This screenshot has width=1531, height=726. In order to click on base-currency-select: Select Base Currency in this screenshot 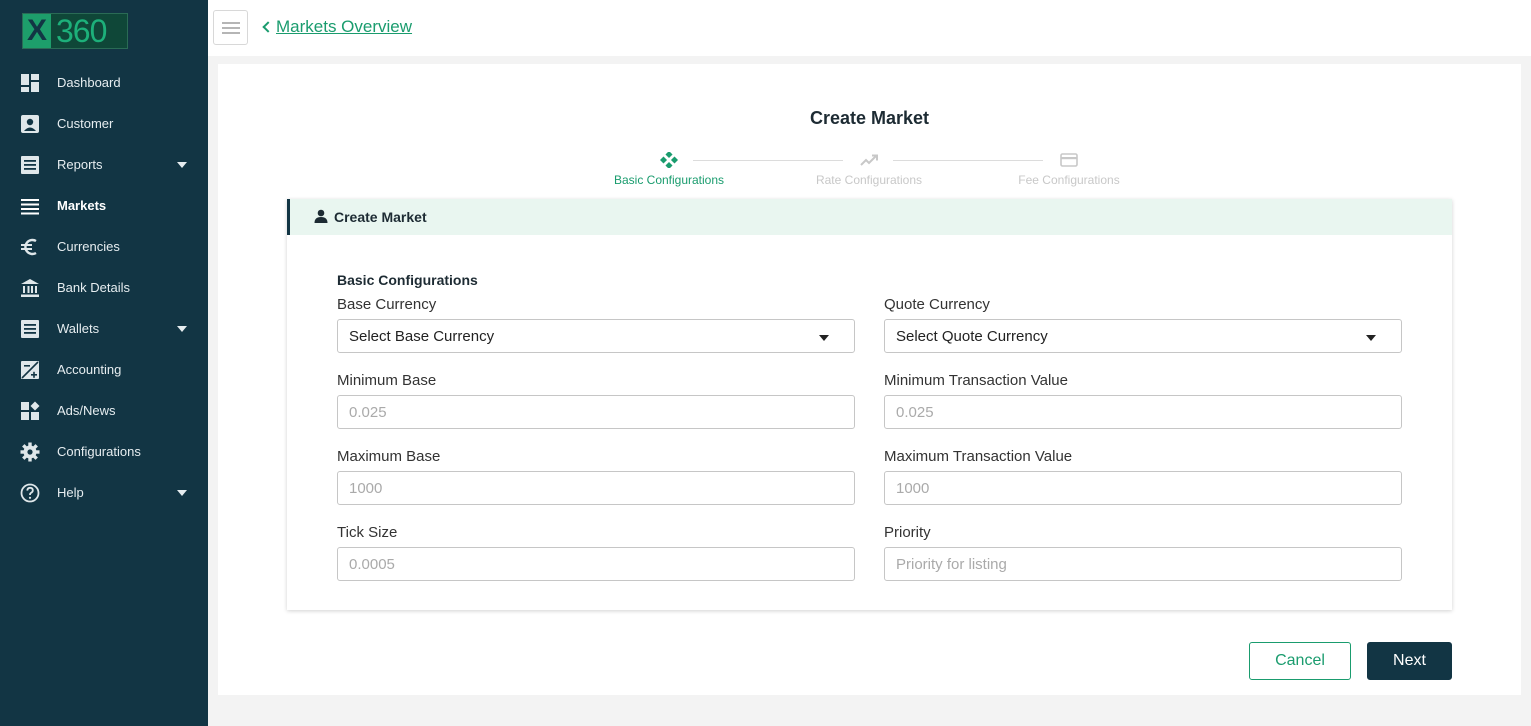, I will do `click(596, 336)`.